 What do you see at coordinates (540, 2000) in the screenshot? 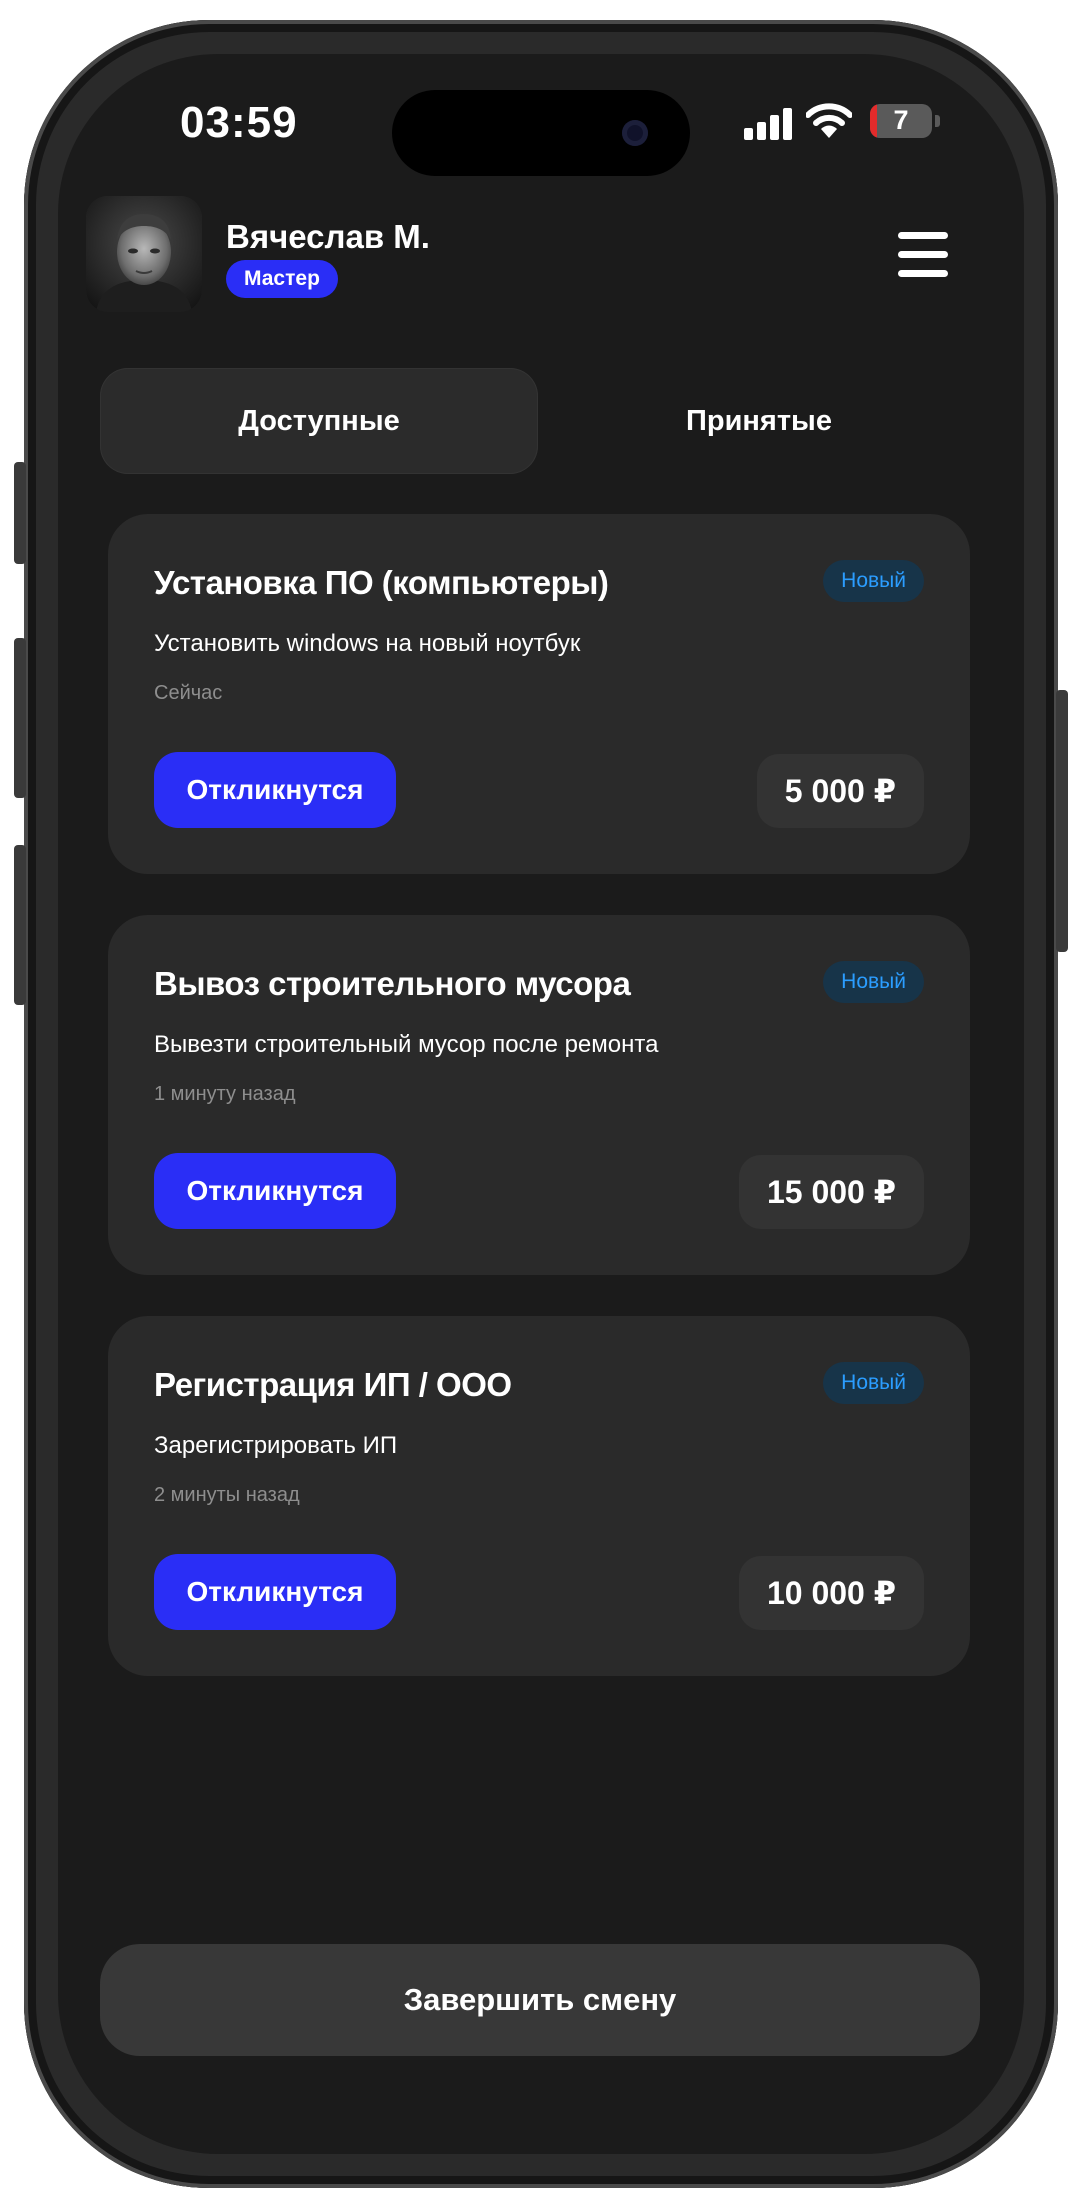
I see `end-shift-button: Завершить смену` at bounding box center [540, 2000].